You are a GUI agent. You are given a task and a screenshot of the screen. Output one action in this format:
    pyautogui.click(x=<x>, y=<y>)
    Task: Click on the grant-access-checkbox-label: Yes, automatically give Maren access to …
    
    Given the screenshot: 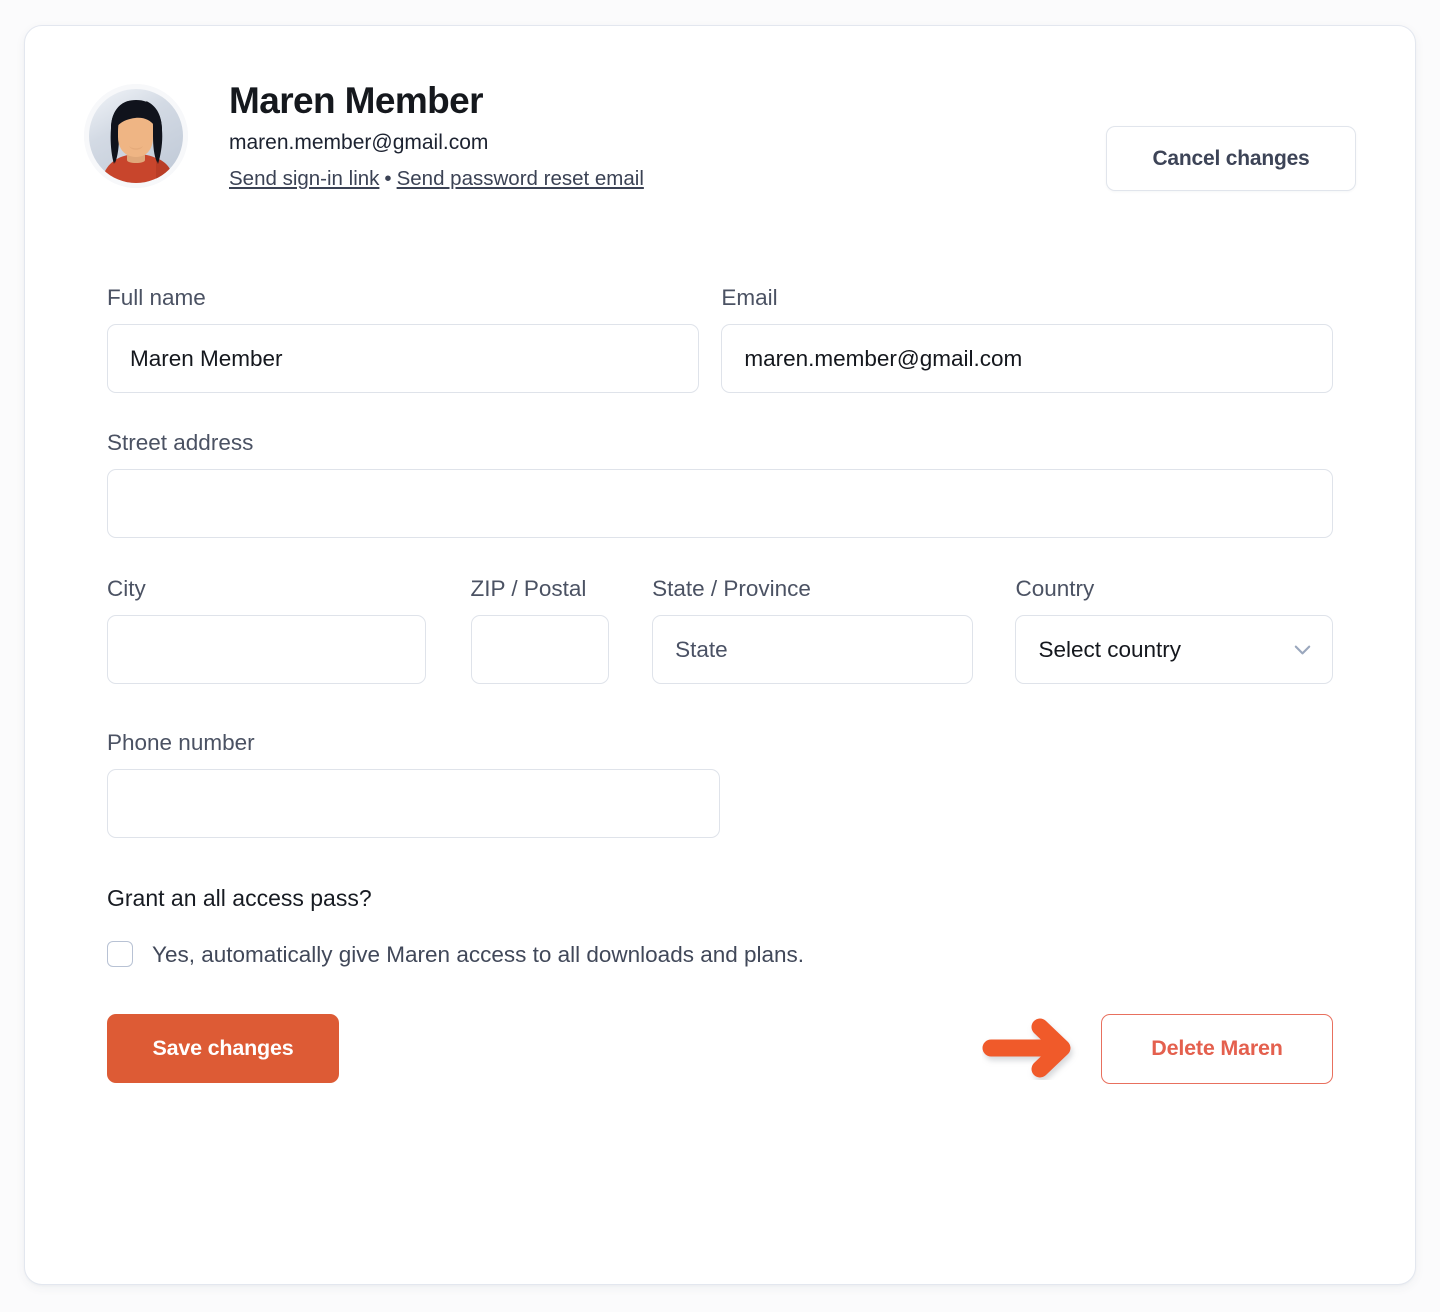 What is the action you would take?
    pyautogui.click(x=478, y=954)
    